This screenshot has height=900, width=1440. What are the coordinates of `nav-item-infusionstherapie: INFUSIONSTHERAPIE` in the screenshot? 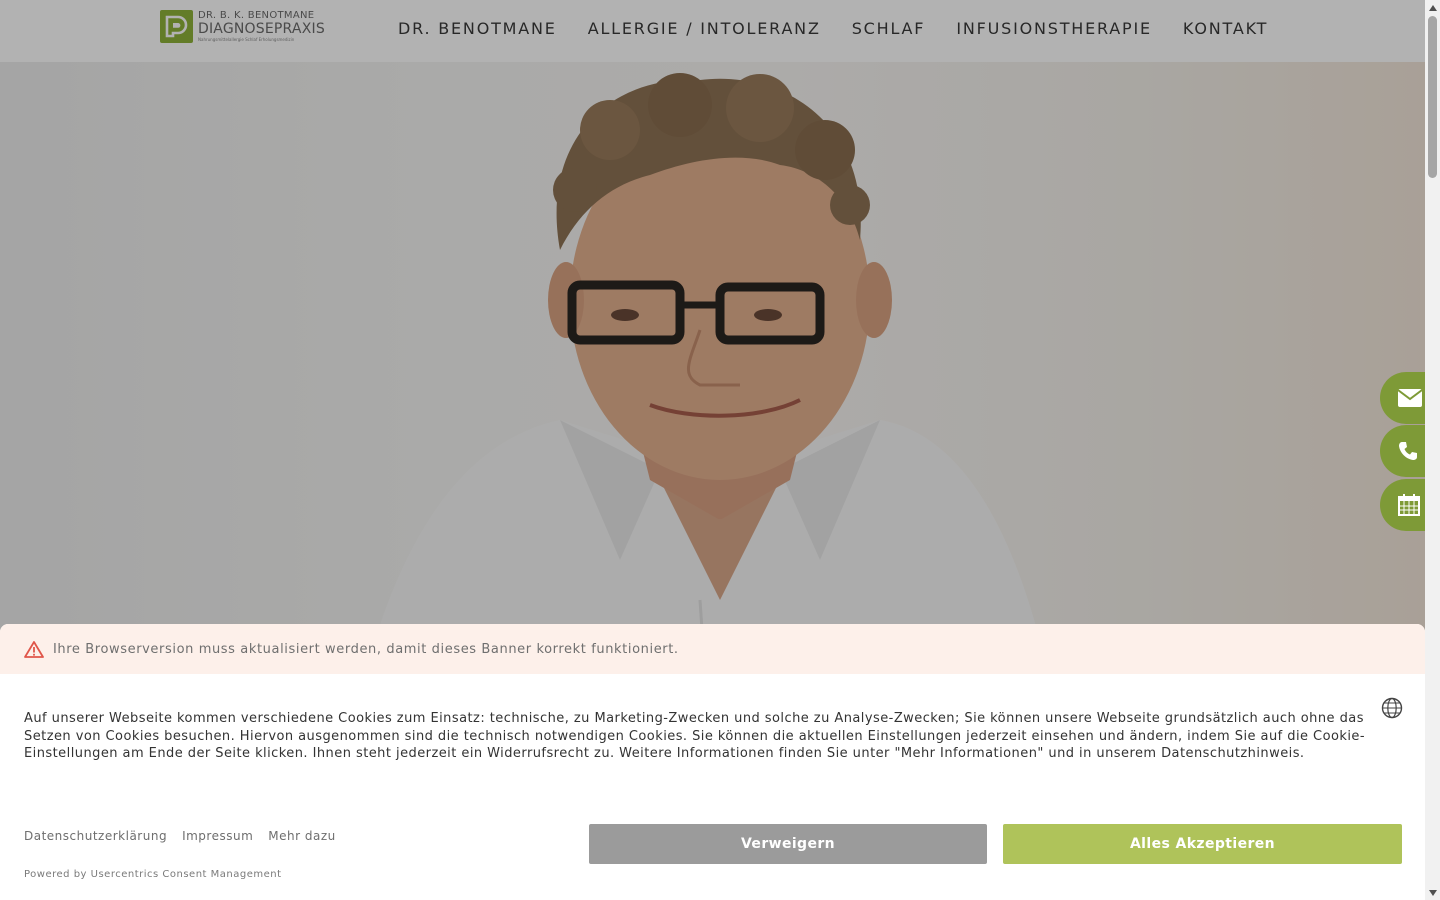 It's located at (1054, 28).